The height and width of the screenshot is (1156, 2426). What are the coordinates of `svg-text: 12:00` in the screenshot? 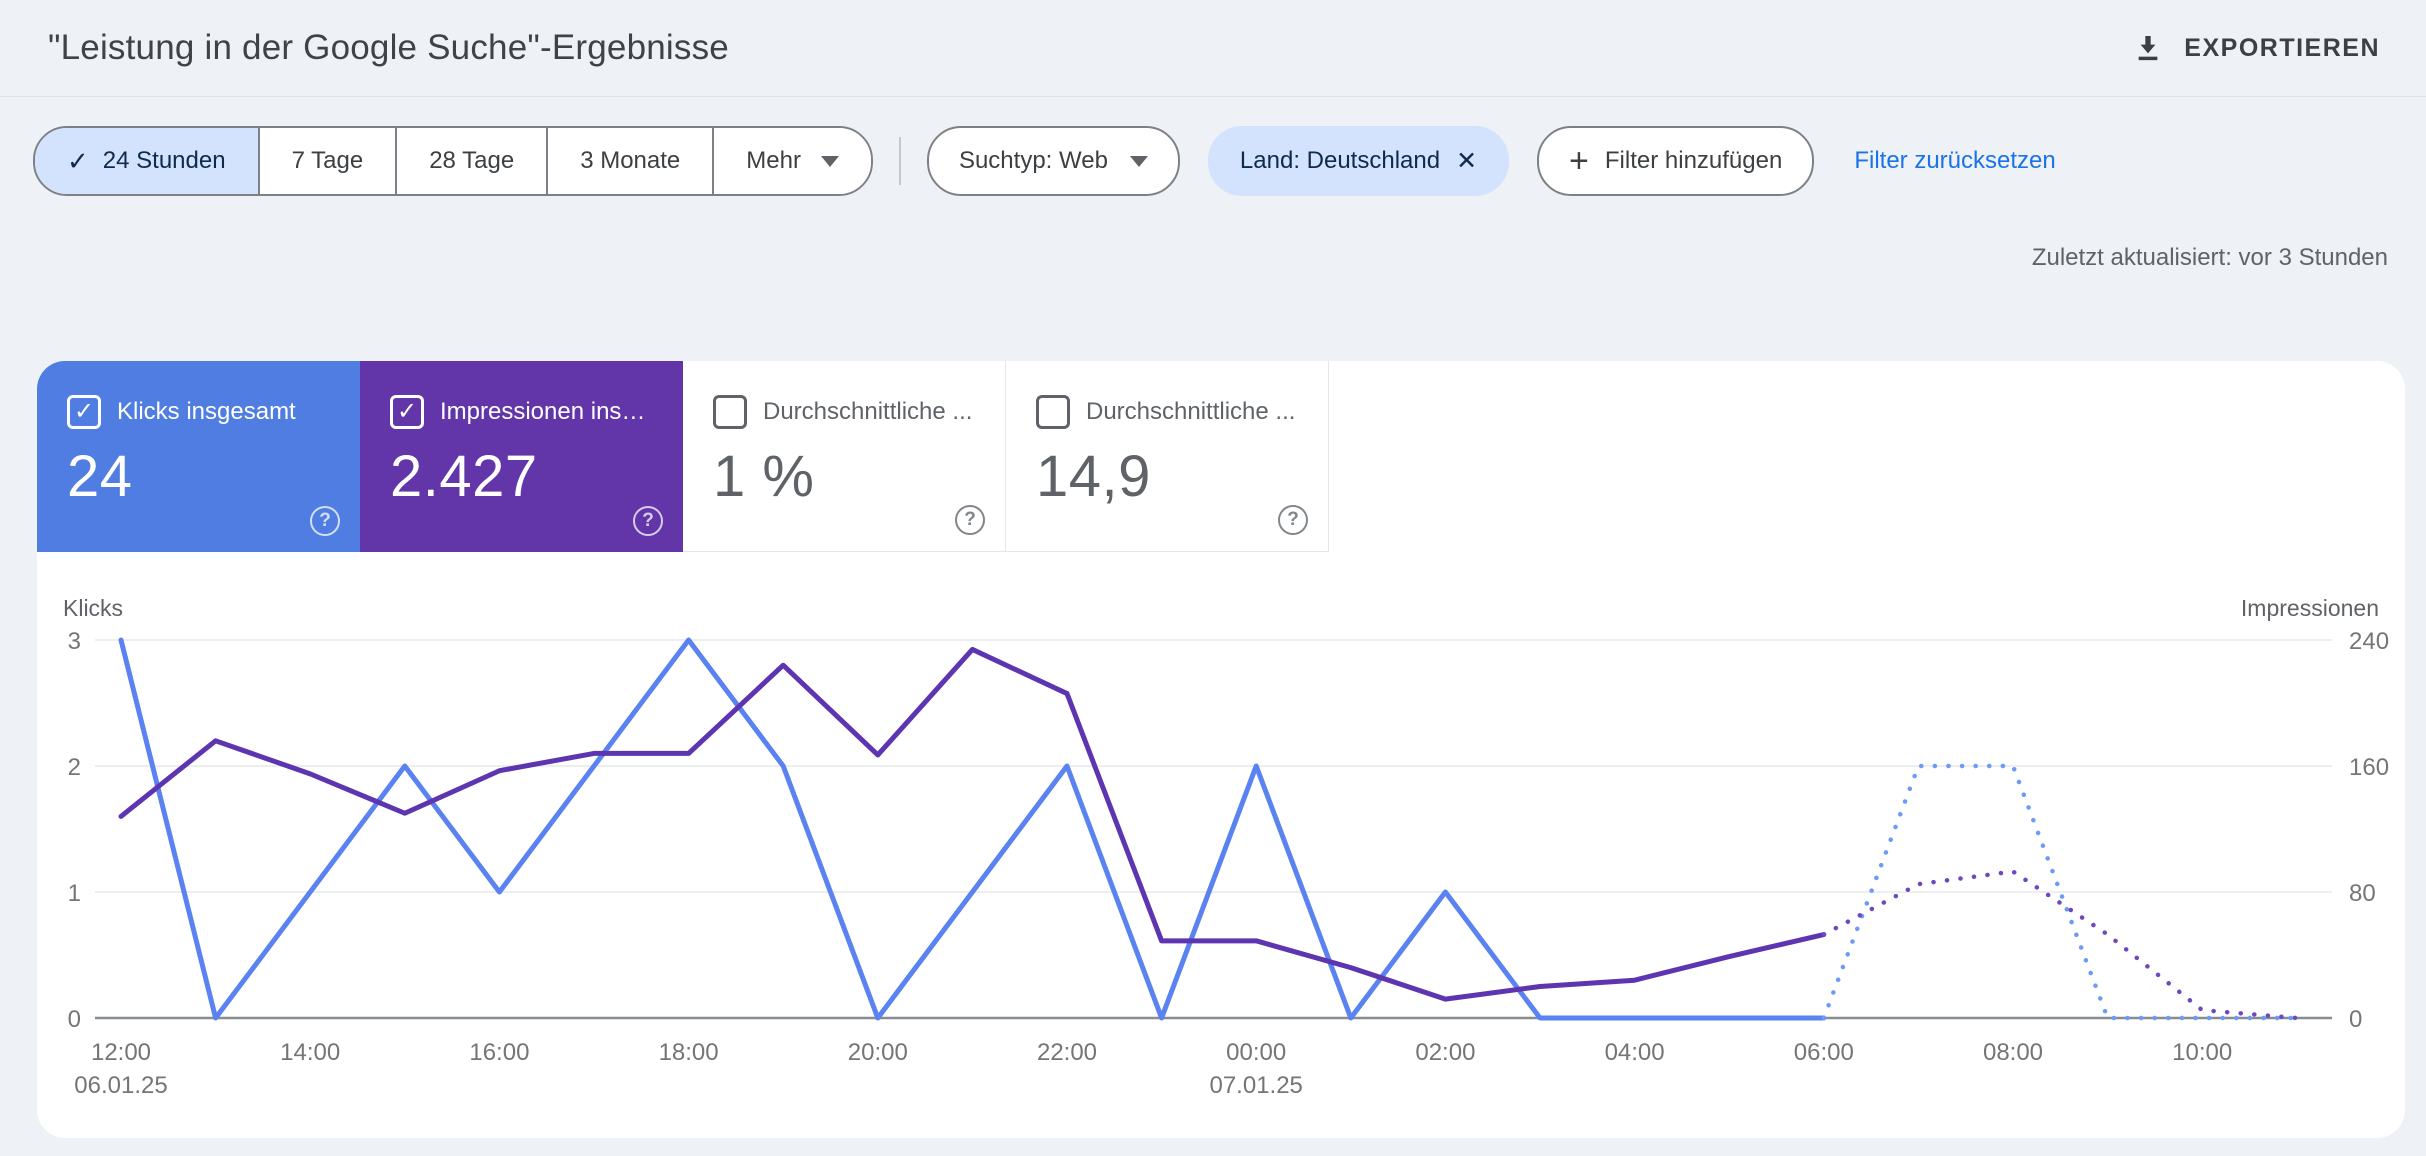 It's located at (121, 1052).